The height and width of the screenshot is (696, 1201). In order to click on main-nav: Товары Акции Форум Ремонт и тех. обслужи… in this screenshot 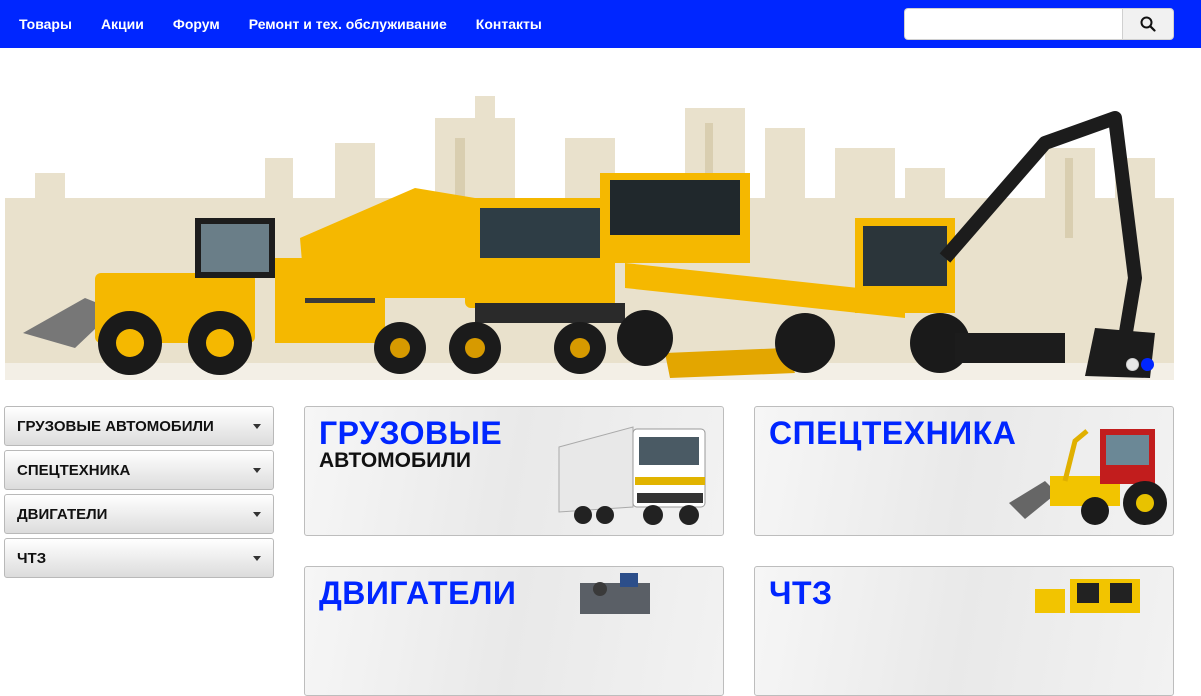, I will do `click(295, 24)`.